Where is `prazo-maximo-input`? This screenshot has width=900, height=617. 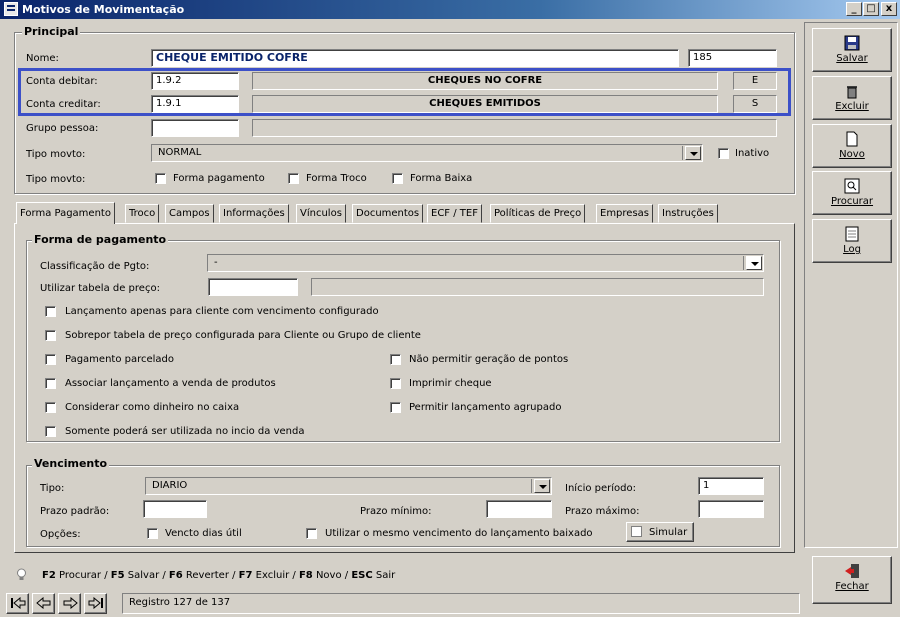
prazo-maximo-input is located at coordinates (731, 509).